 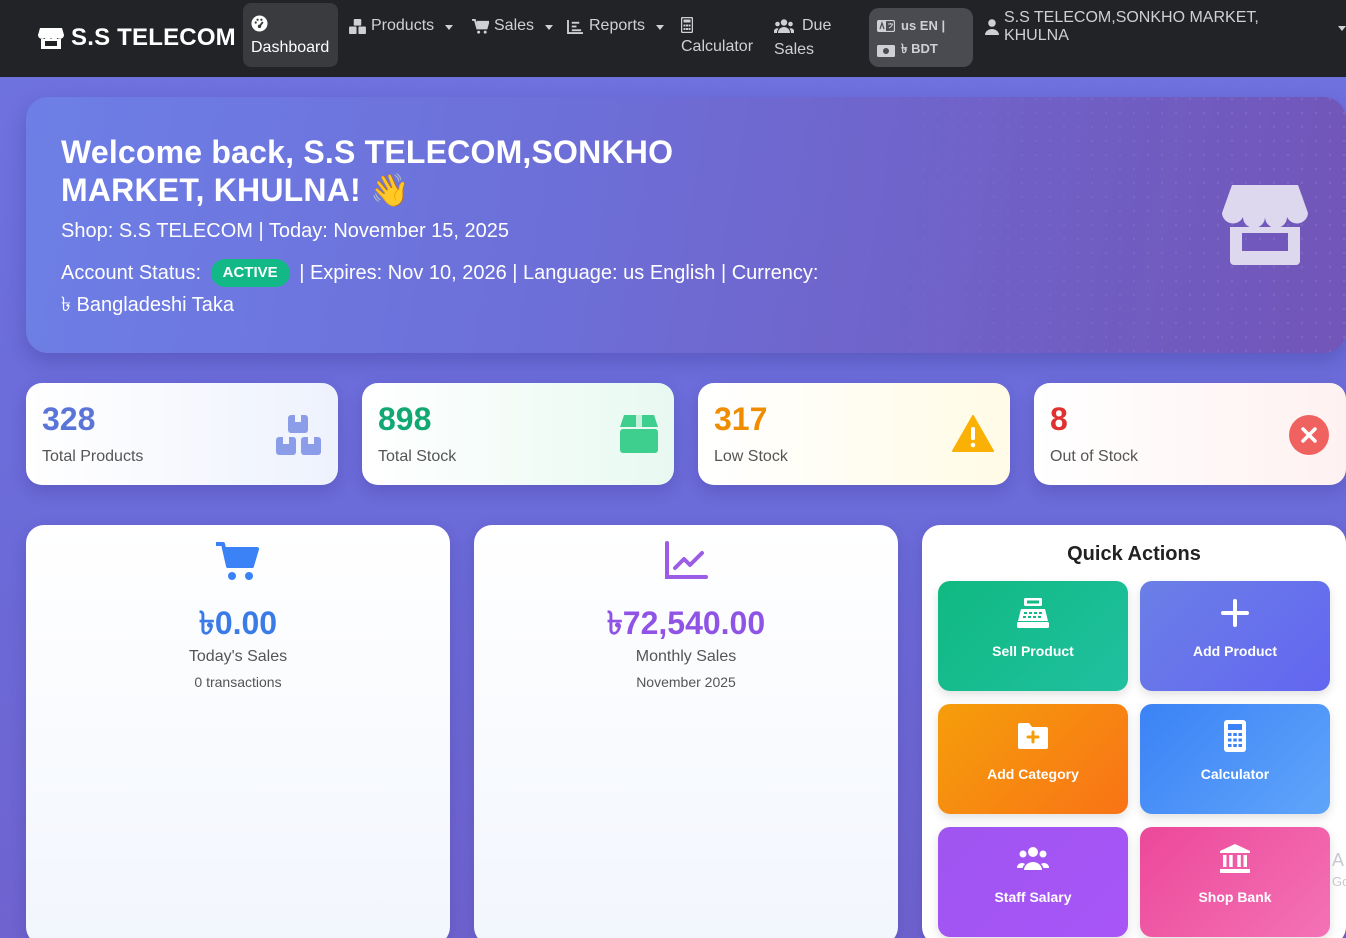 I want to click on nav-products: Products, so click(x=401, y=26).